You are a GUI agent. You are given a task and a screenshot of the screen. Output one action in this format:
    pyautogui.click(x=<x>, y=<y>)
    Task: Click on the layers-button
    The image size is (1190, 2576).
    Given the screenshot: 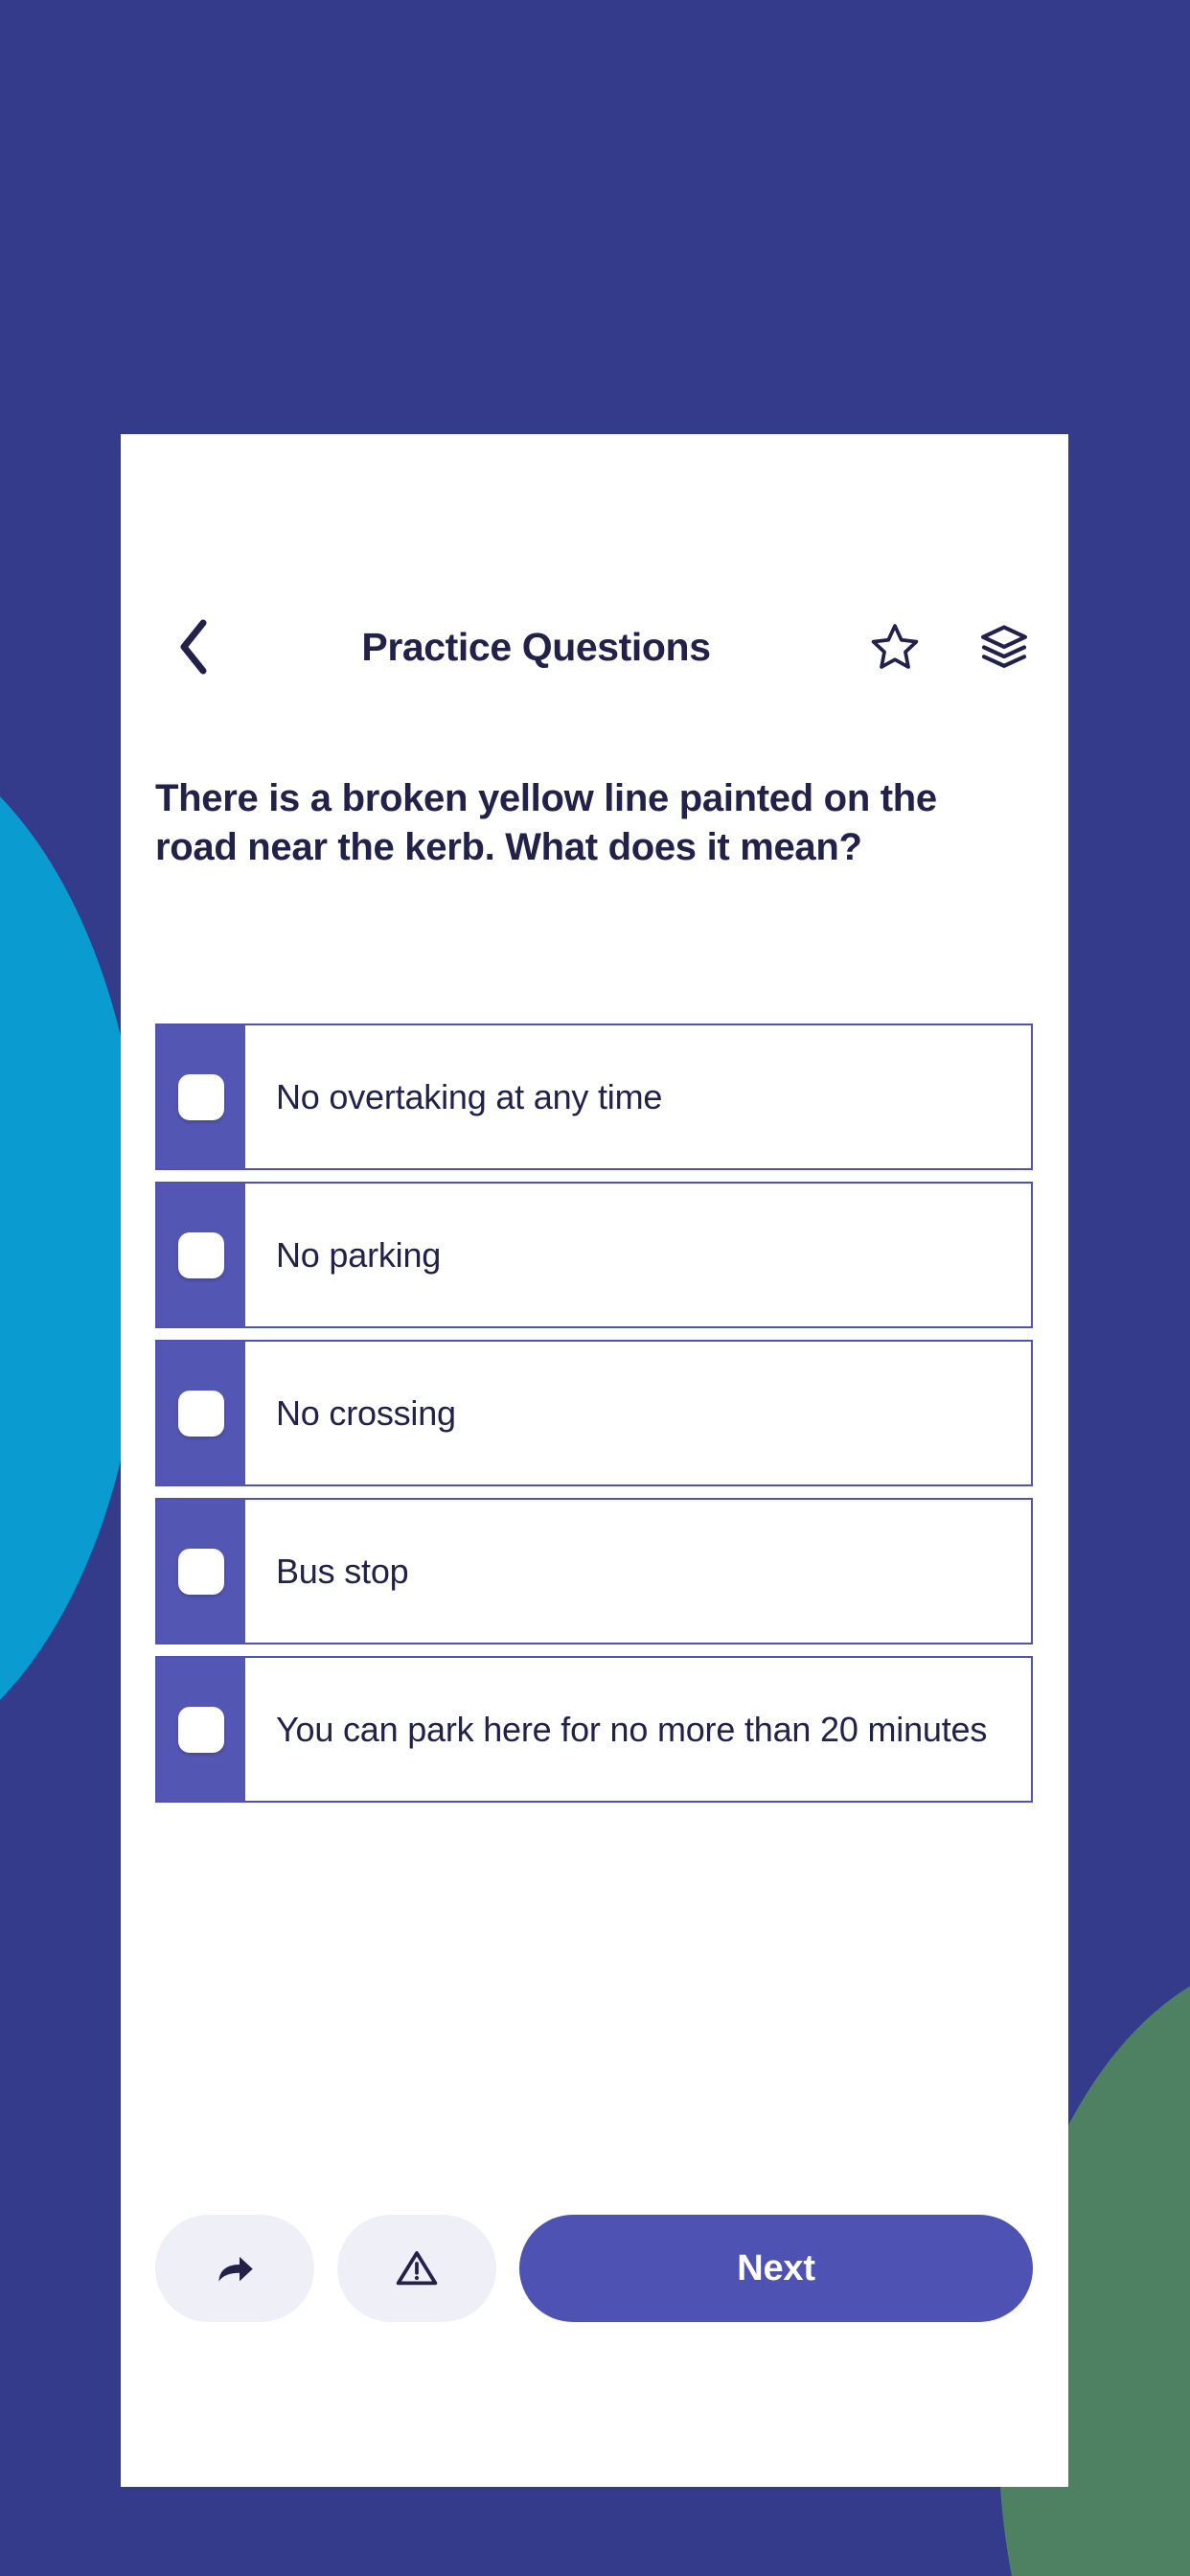 What is the action you would take?
    pyautogui.click(x=1004, y=647)
    